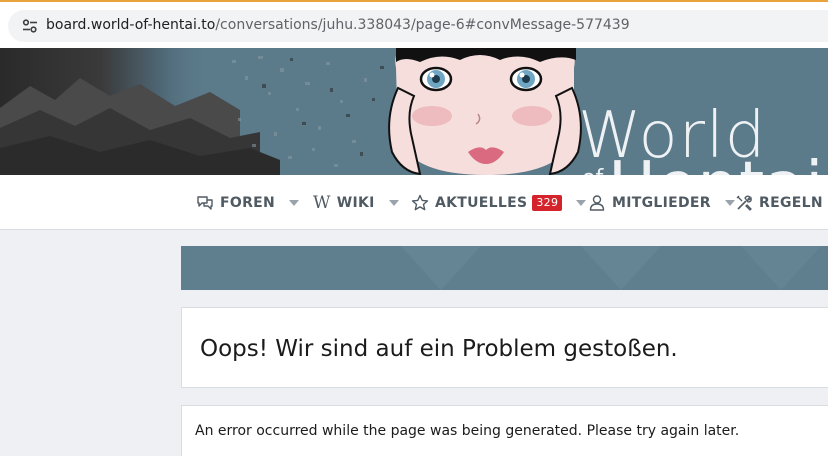 The image size is (828, 456). What do you see at coordinates (205, 202) in the screenshot?
I see `comments-icon` at bounding box center [205, 202].